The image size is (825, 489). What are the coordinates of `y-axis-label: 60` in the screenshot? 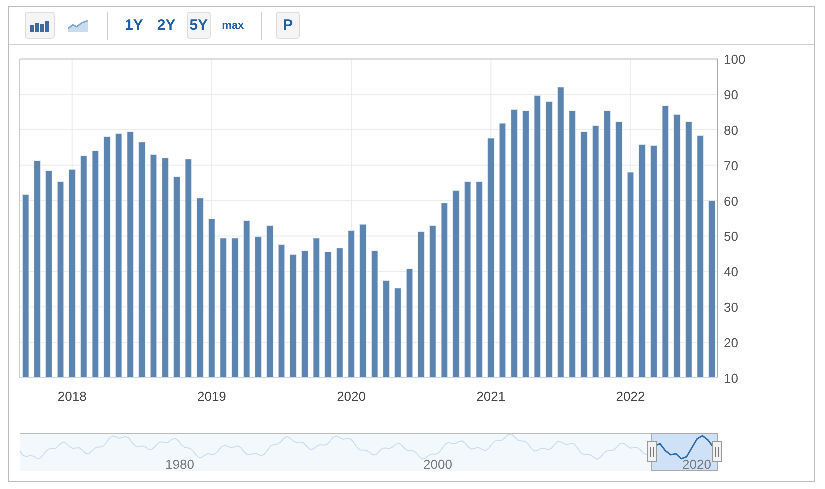 It's located at (731, 201).